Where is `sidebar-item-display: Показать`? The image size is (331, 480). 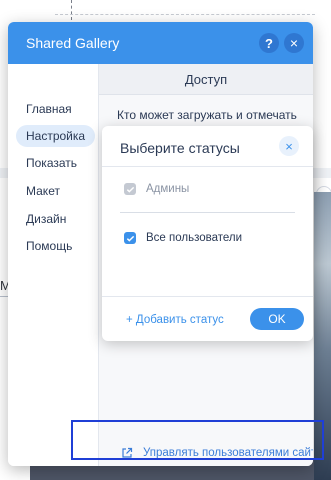 sidebar-item-display: Показать is located at coordinates (51, 163).